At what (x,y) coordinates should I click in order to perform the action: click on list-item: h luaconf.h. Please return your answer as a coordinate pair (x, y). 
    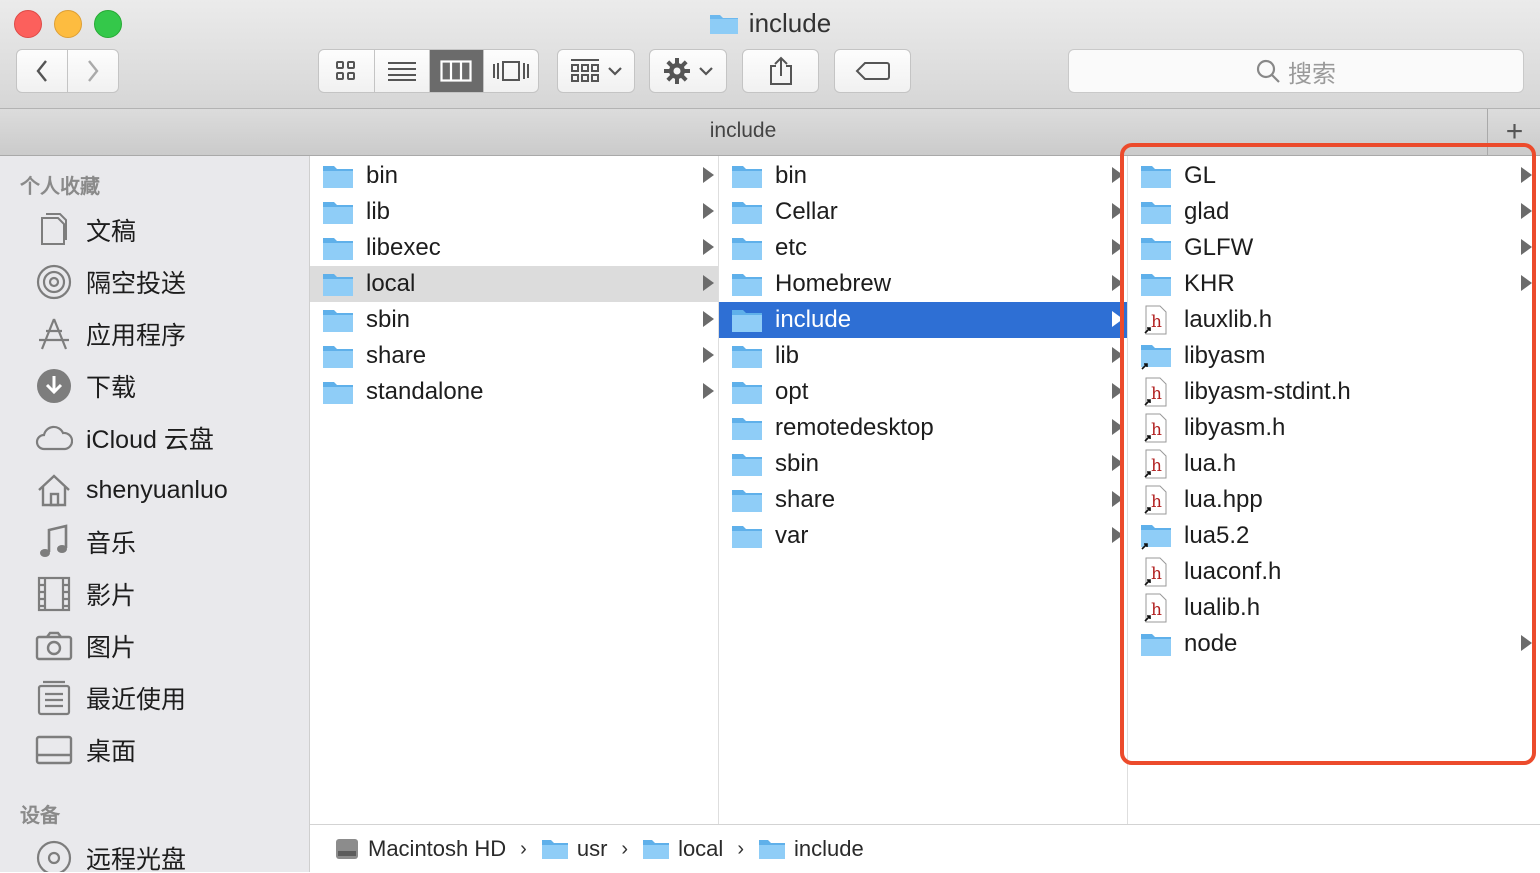
    Looking at the image, I should click on (1332, 572).